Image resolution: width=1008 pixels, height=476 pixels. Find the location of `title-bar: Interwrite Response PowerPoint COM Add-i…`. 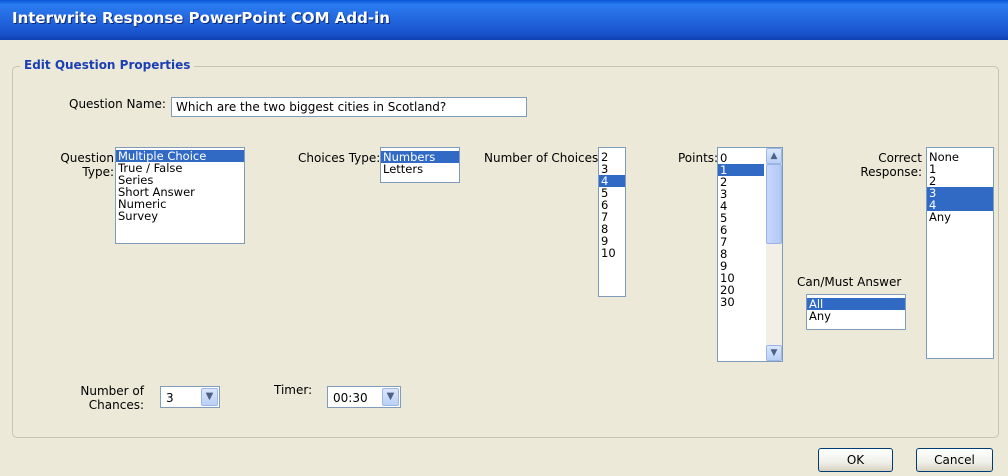

title-bar: Interwrite Response PowerPoint COM Add-i… is located at coordinates (504, 20).